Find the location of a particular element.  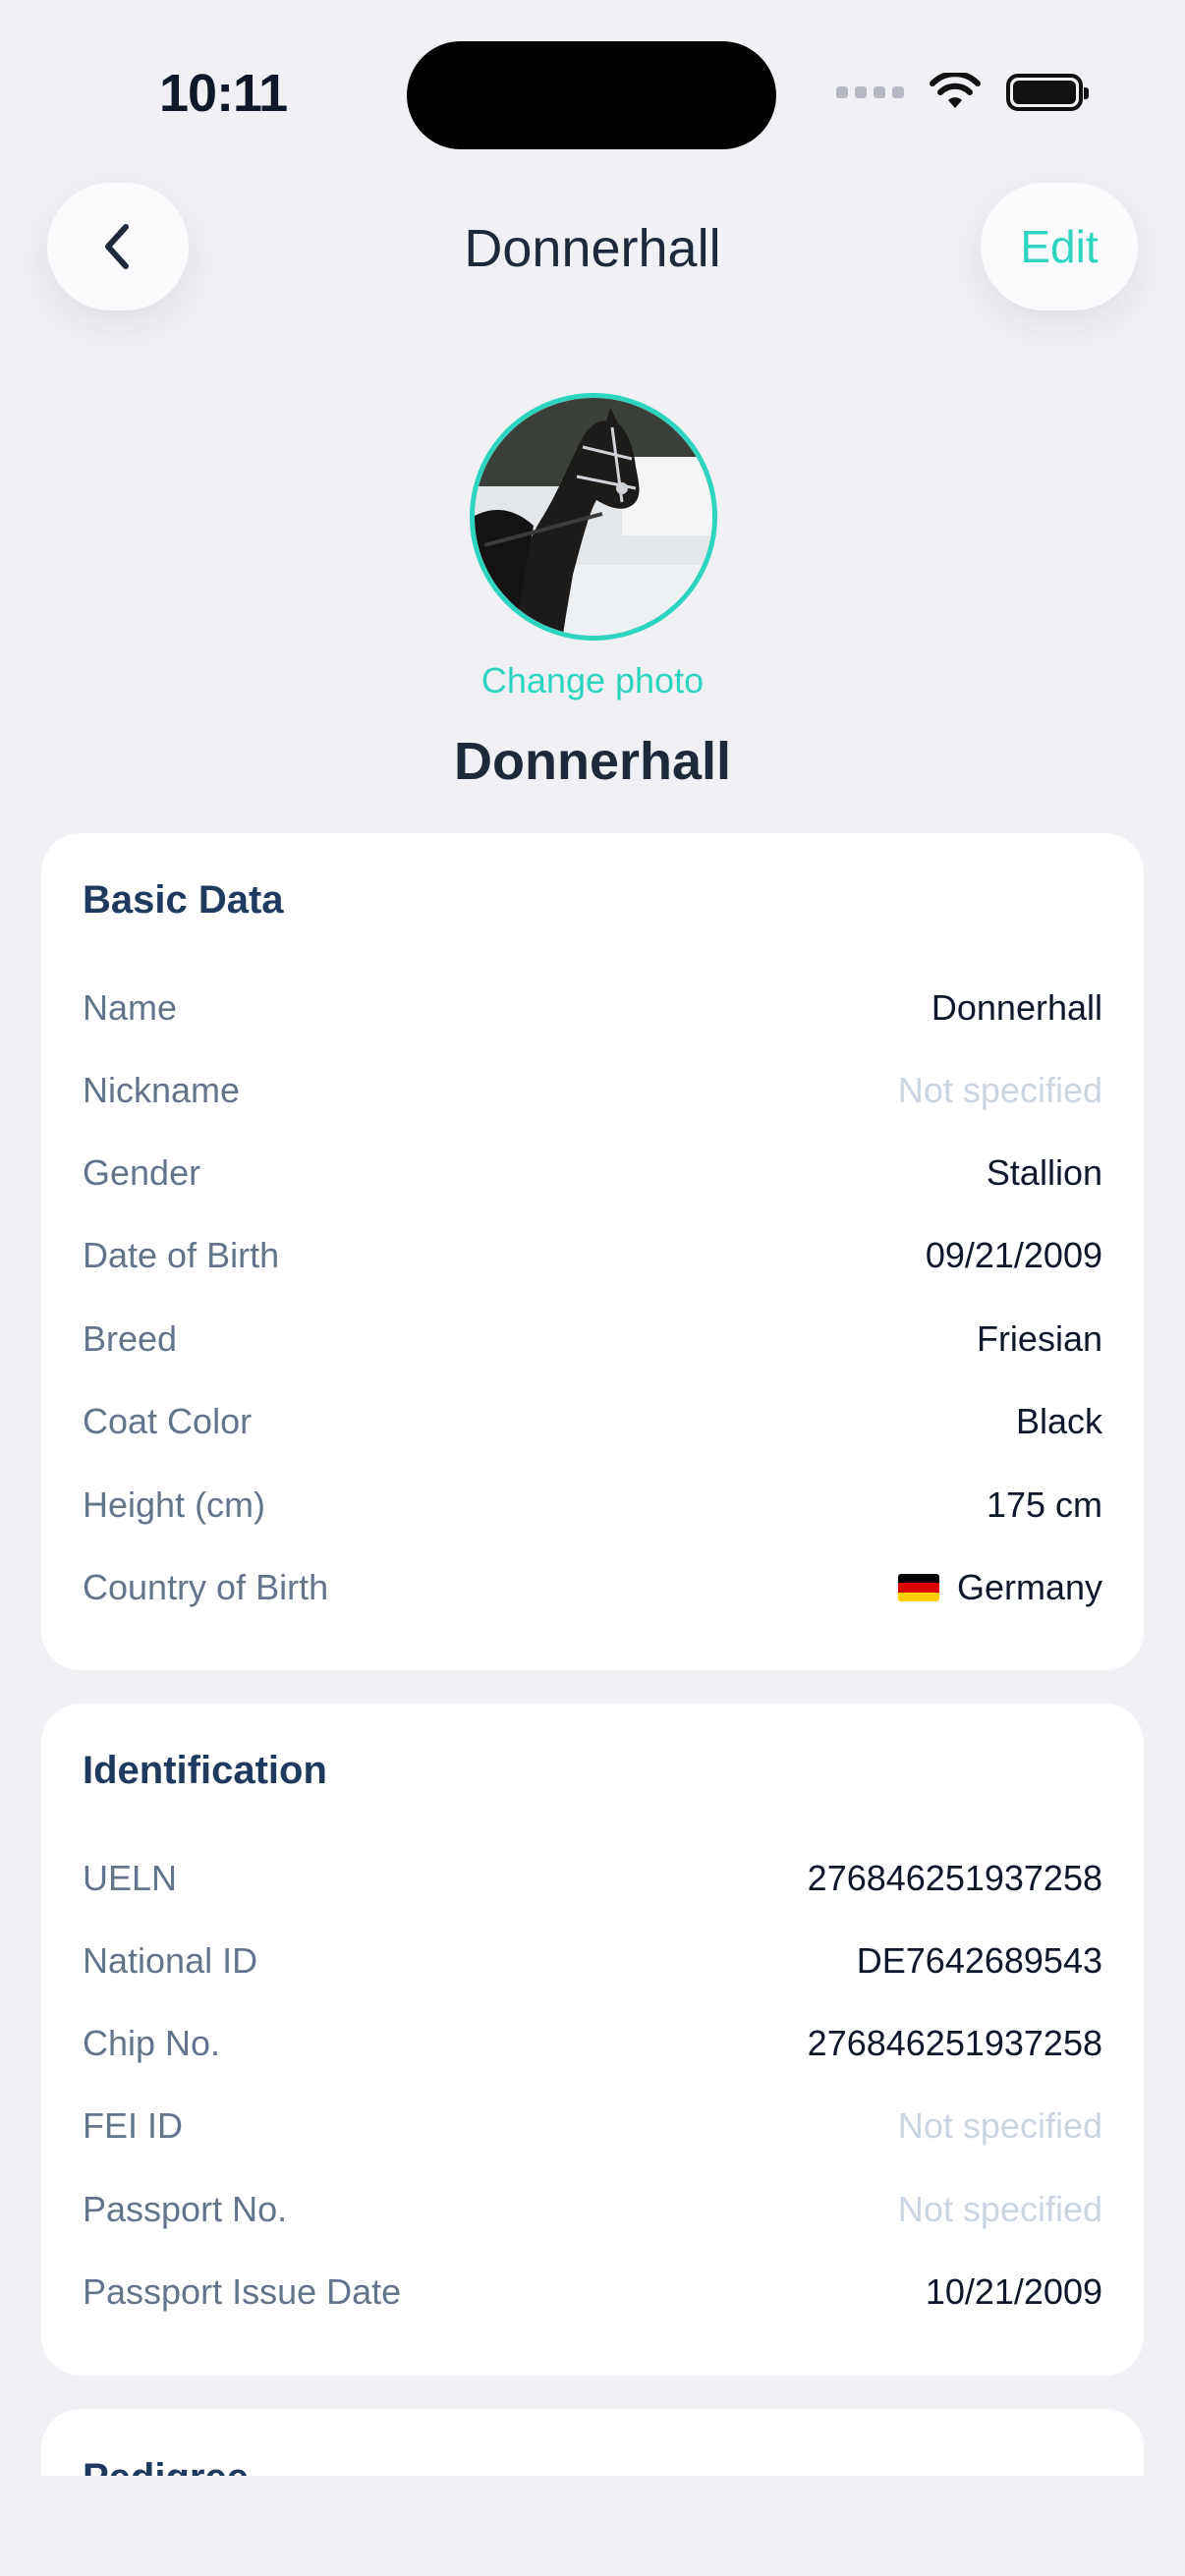

row-label: Nickname is located at coordinates (162, 1090).